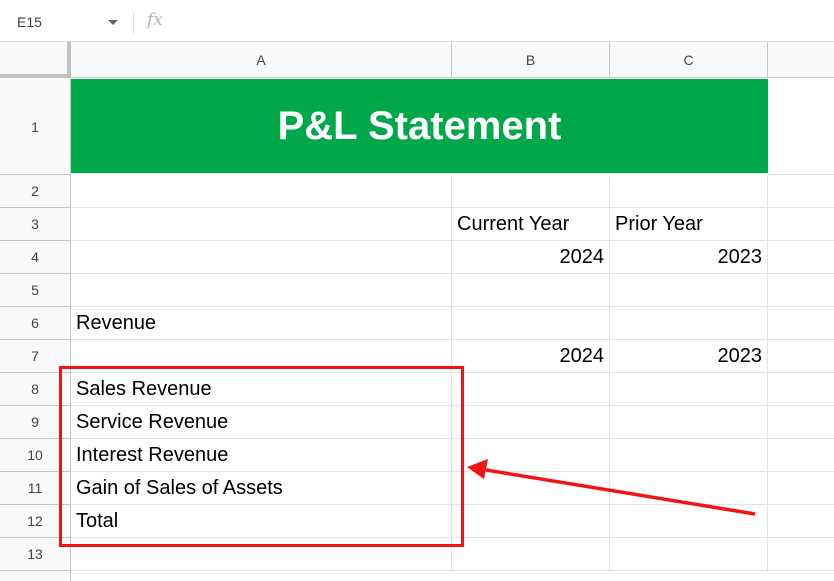 Image resolution: width=834 pixels, height=581 pixels. Describe the element at coordinates (689, 257) in the screenshot. I see `cell-c4: 2023` at that location.